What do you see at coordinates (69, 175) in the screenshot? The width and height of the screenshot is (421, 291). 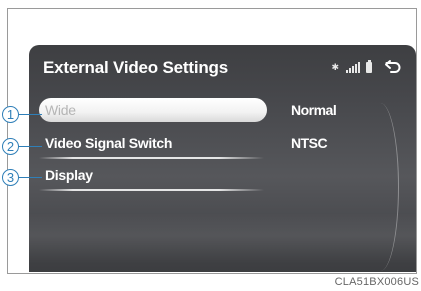 I see `menu-item-label: Display` at bounding box center [69, 175].